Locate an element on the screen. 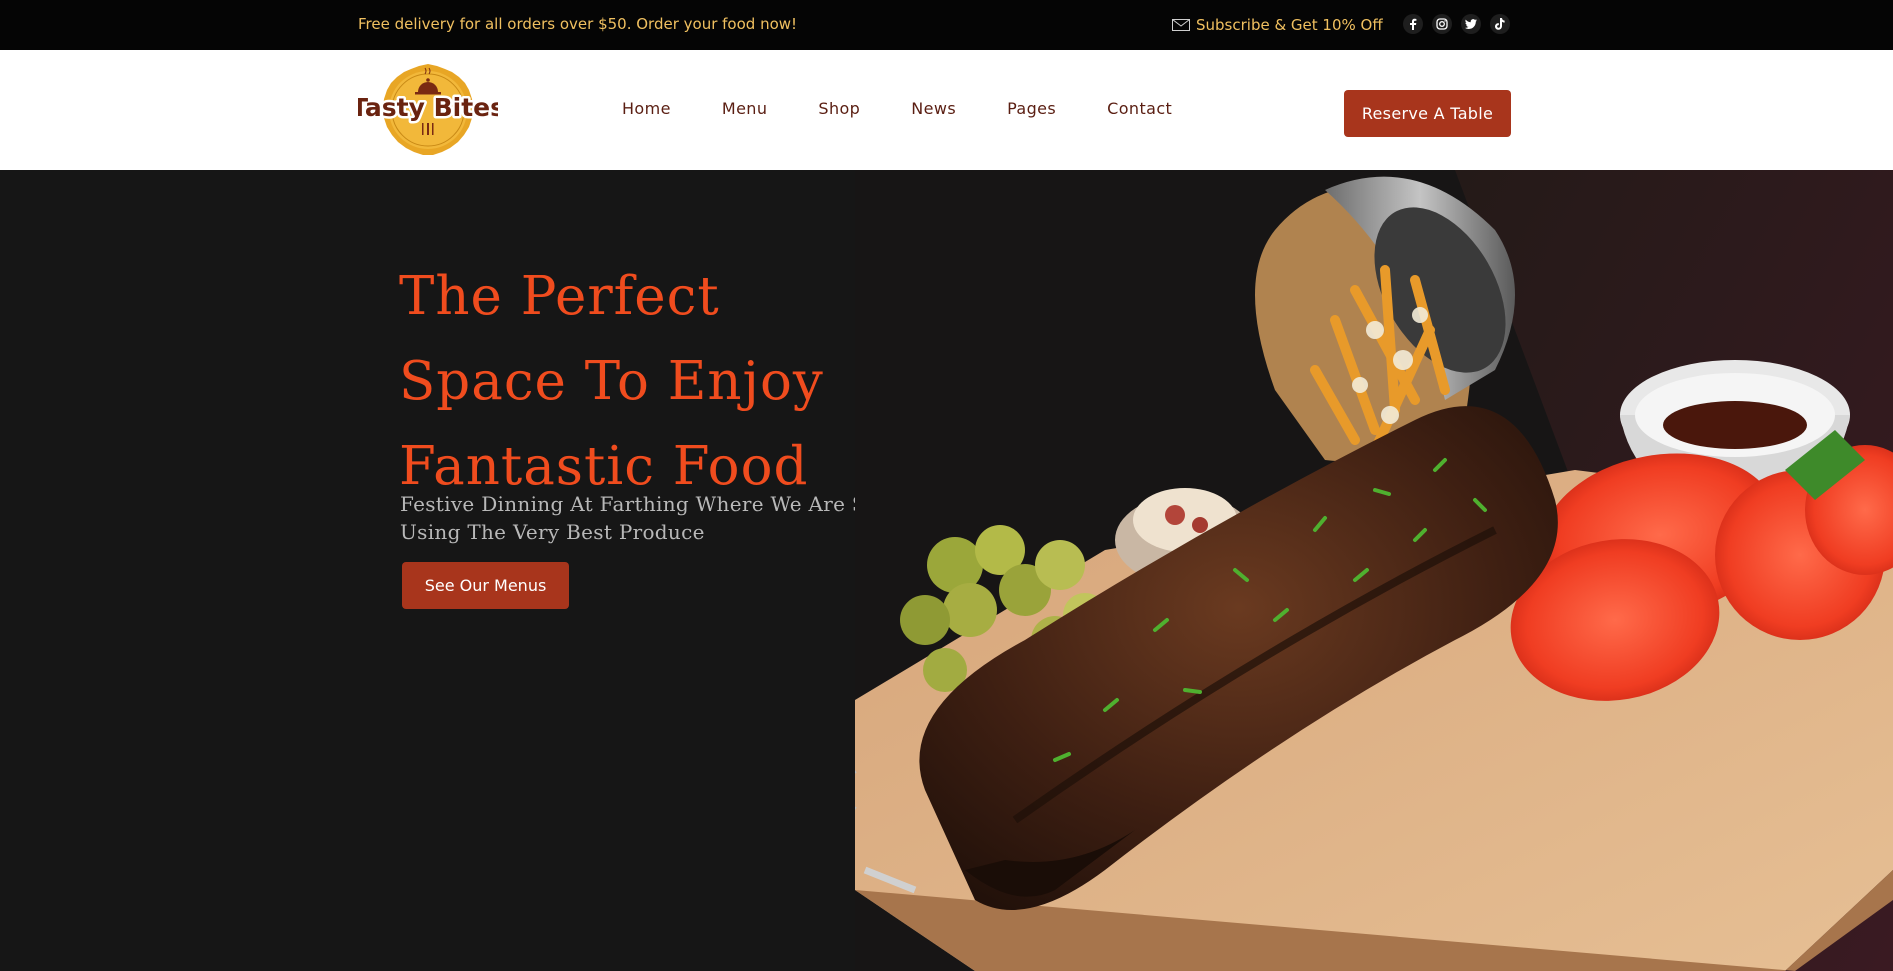  hero-title-line: Space To Enjoy is located at coordinates (611, 381).